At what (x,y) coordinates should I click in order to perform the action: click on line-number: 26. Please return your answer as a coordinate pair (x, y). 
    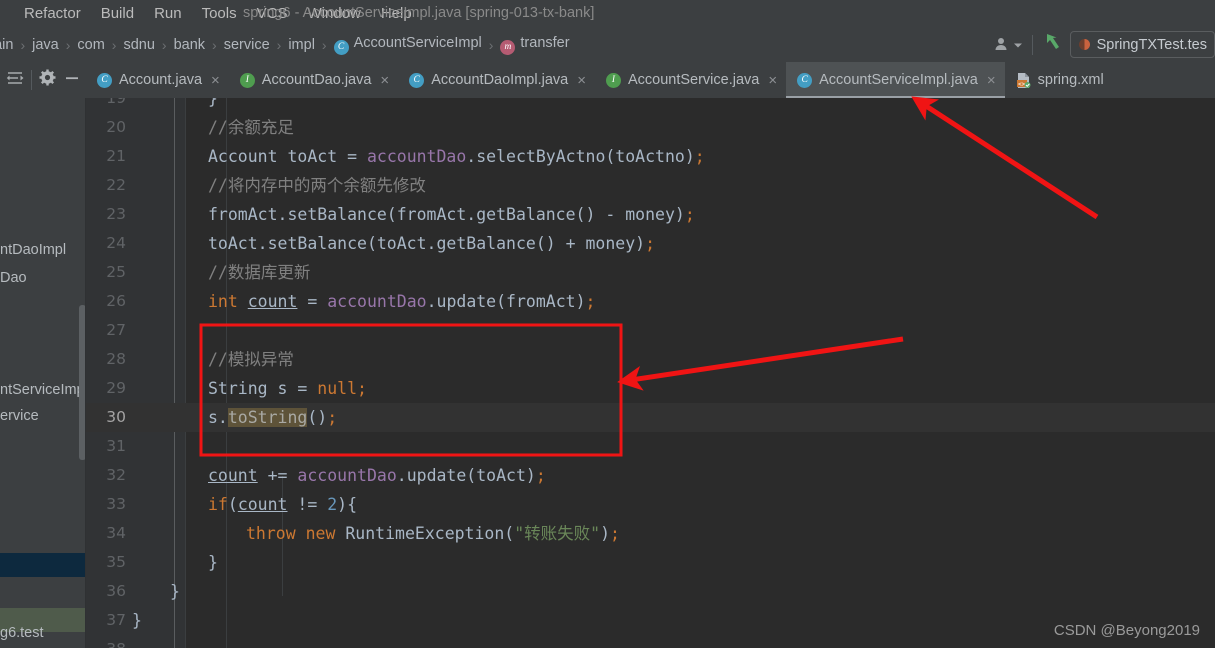
    Looking at the image, I should click on (116, 301).